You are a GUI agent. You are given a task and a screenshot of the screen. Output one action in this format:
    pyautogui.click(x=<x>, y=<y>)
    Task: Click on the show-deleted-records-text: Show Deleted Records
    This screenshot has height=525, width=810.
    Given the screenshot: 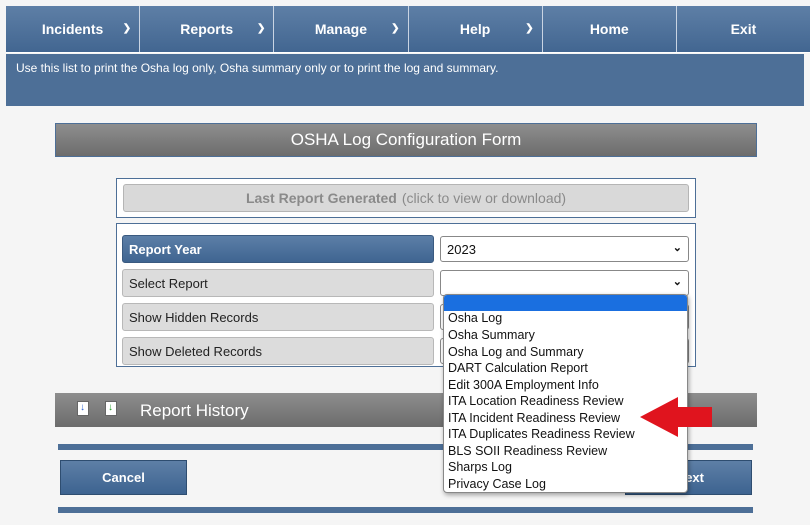 What is the action you would take?
    pyautogui.click(x=195, y=351)
    